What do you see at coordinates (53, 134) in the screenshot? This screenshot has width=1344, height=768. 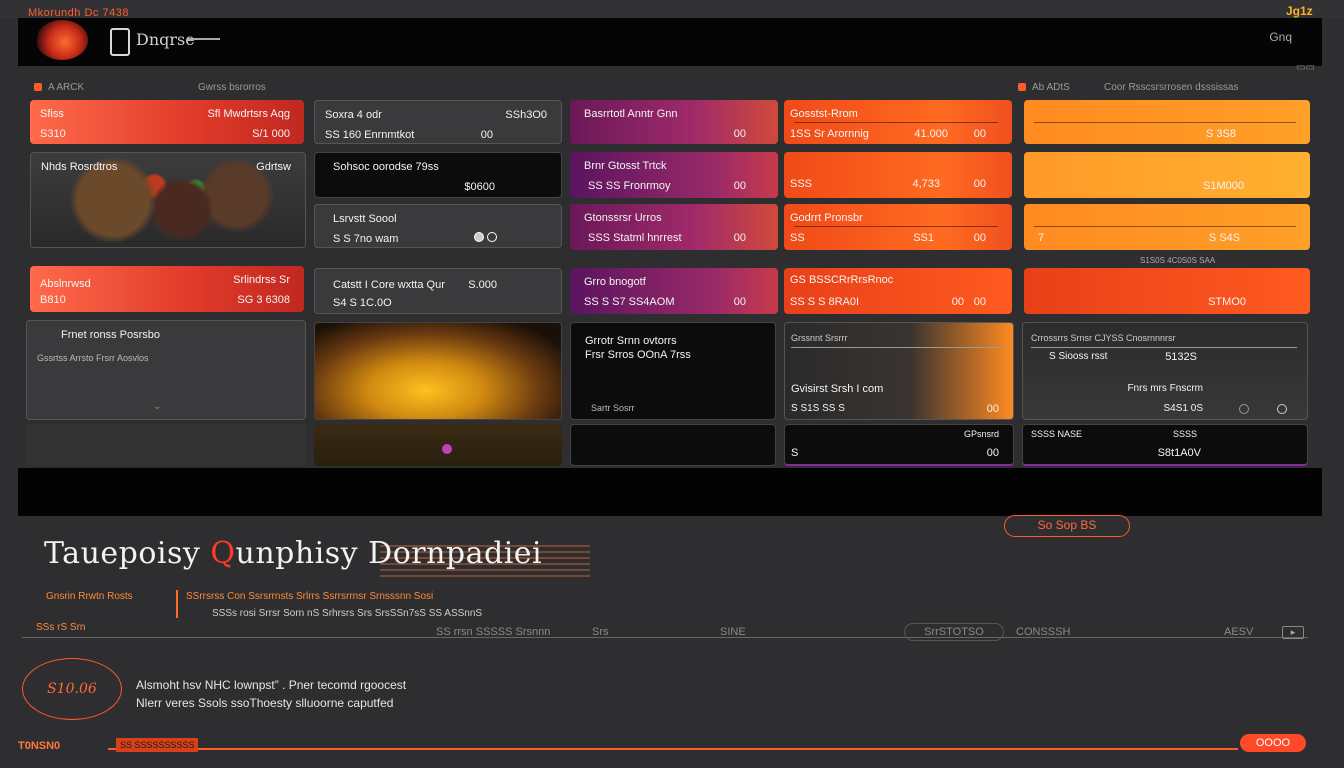 I see `card-value: S310` at bounding box center [53, 134].